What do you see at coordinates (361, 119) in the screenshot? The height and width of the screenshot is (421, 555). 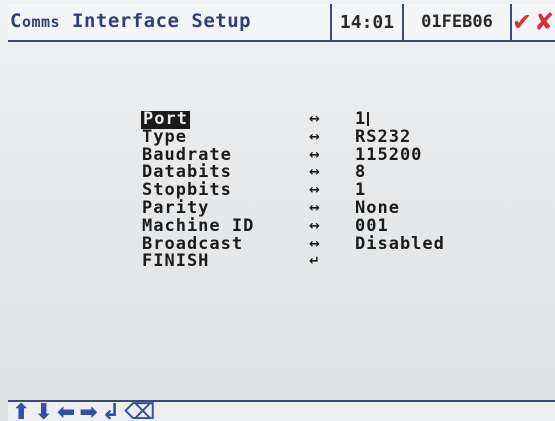 I see `port-value-text: 1` at bounding box center [361, 119].